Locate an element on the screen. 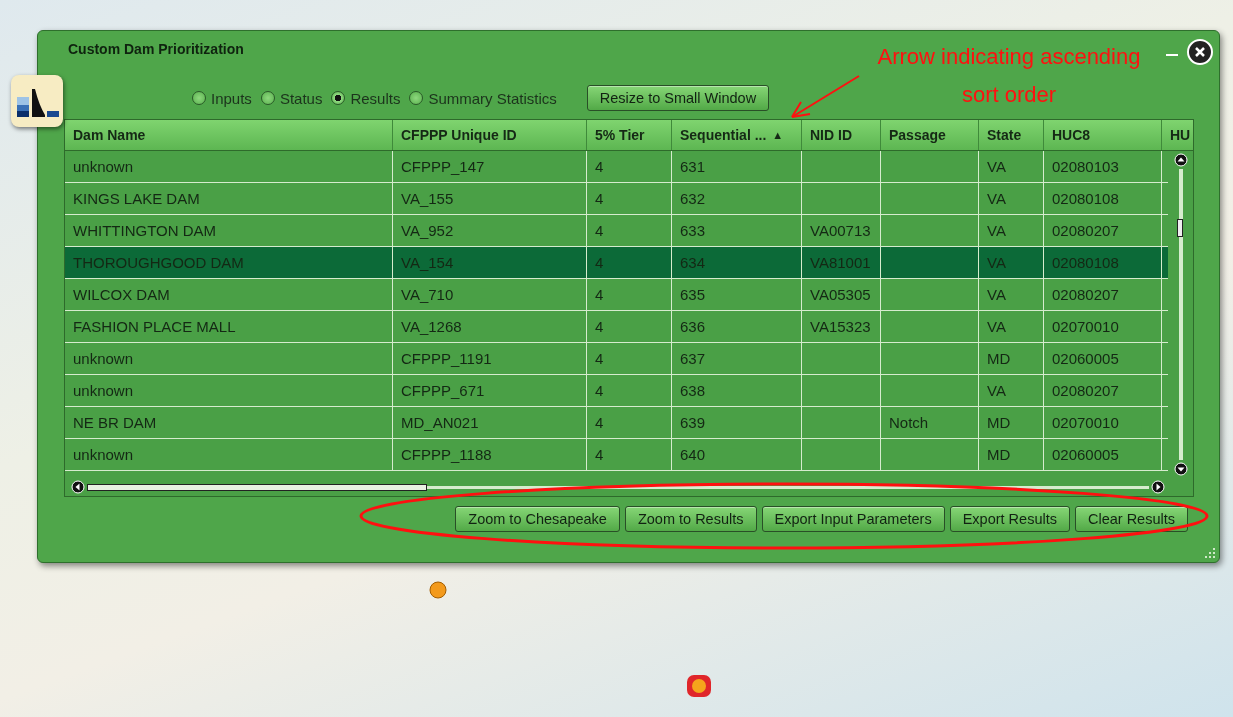  resize-grip-icon is located at coordinates (1210, 553).